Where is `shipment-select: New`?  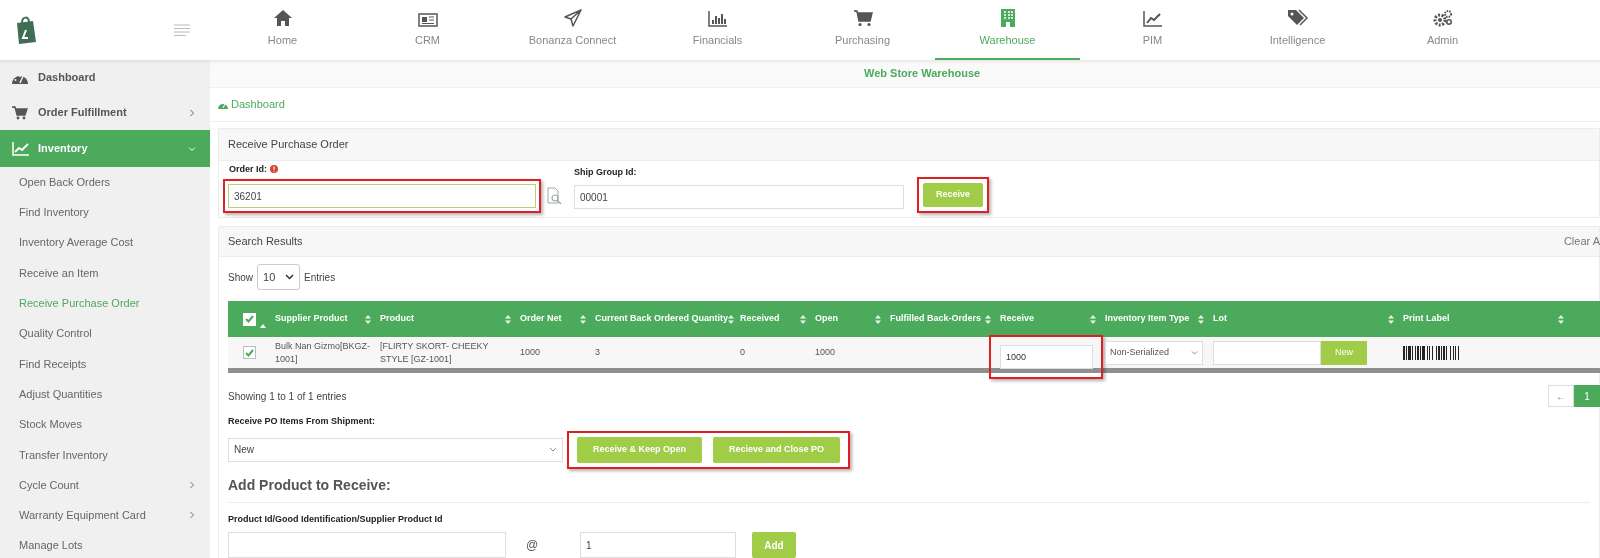 shipment-select: New is located at coordinates (395, 449).